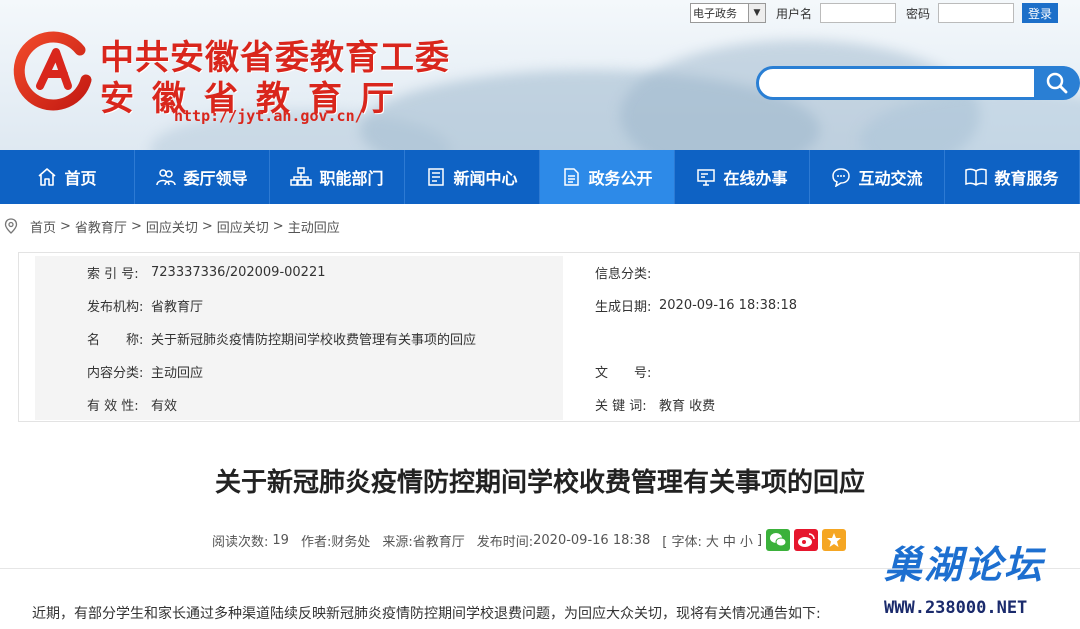 This screenshot has height=629, width=1080. I want to click on star-icon, so click(834, 540).